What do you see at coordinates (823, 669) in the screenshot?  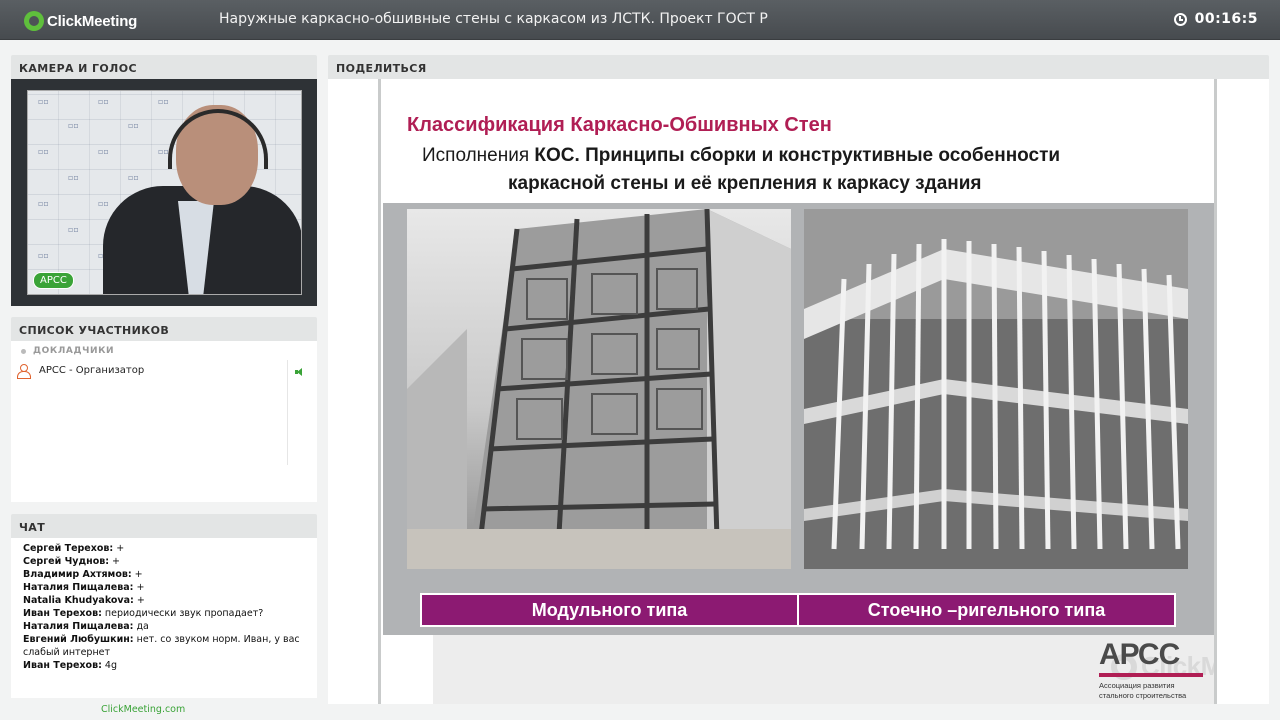 I see `slide-footer-band` at bounding box center [823, 669].